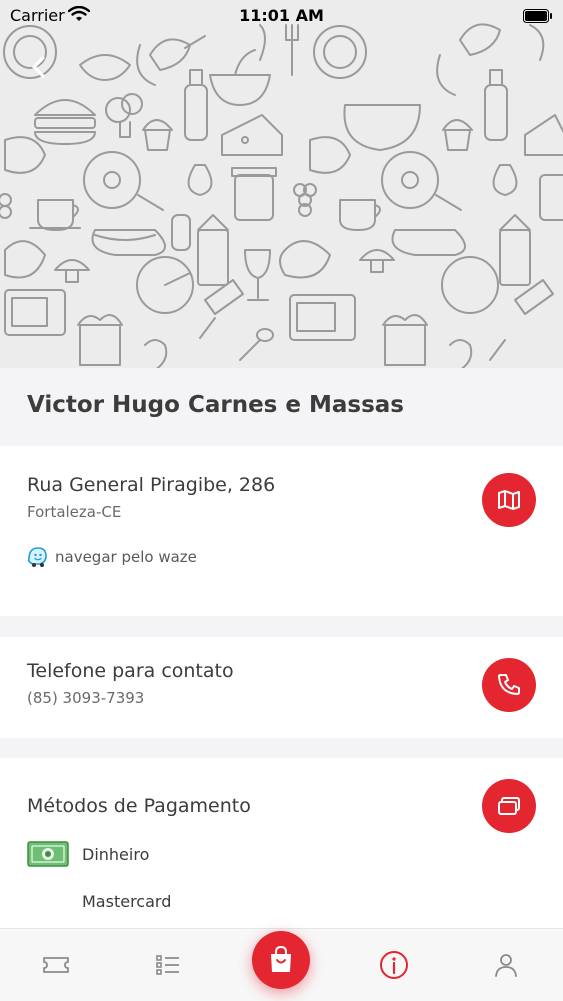  What do you see at coordinates (281, 687) in the screenshot?
I see `contact-card: Telefone para contato (85) 3093-7393` at bounding box center [281, 687].